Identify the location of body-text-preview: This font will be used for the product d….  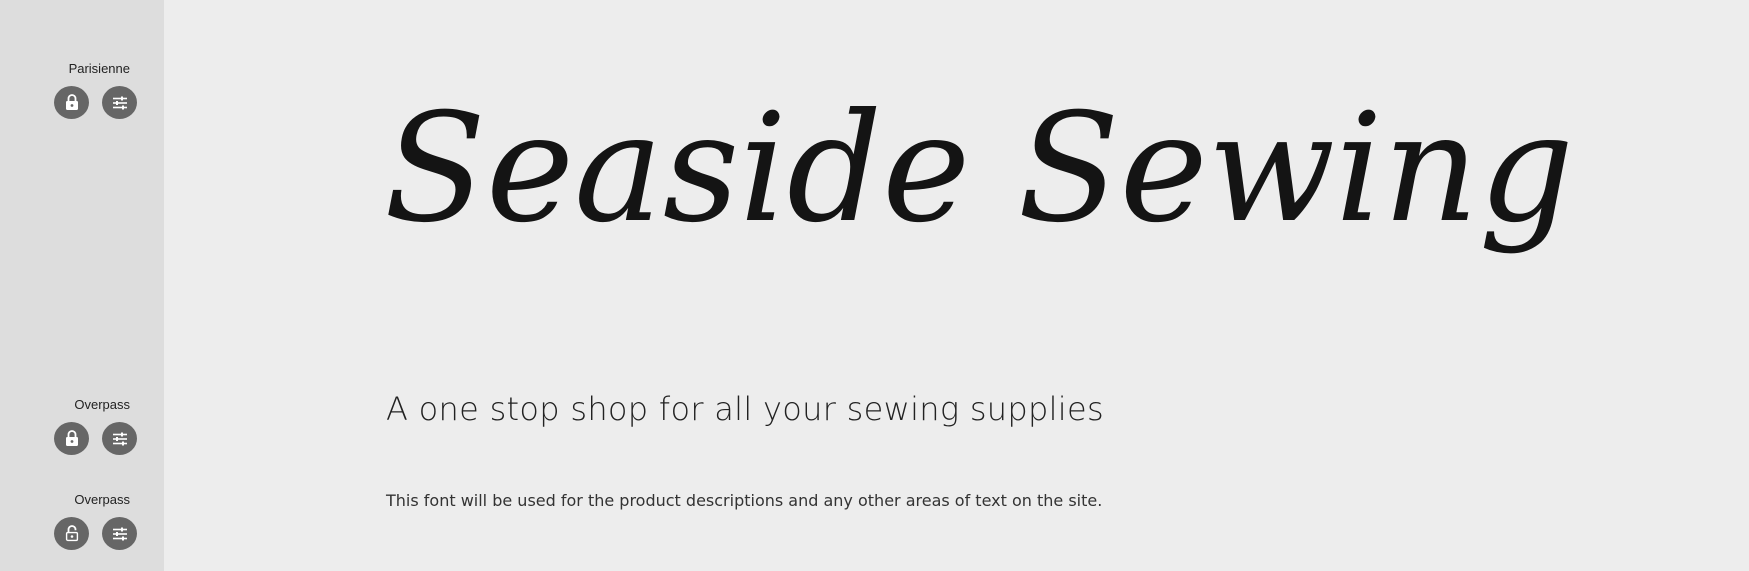
(744, 500).